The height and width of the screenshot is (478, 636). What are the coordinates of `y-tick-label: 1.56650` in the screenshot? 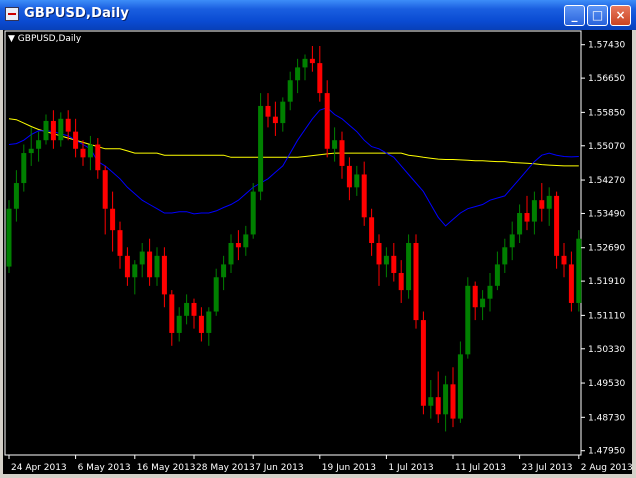 It's located at (606, 79).